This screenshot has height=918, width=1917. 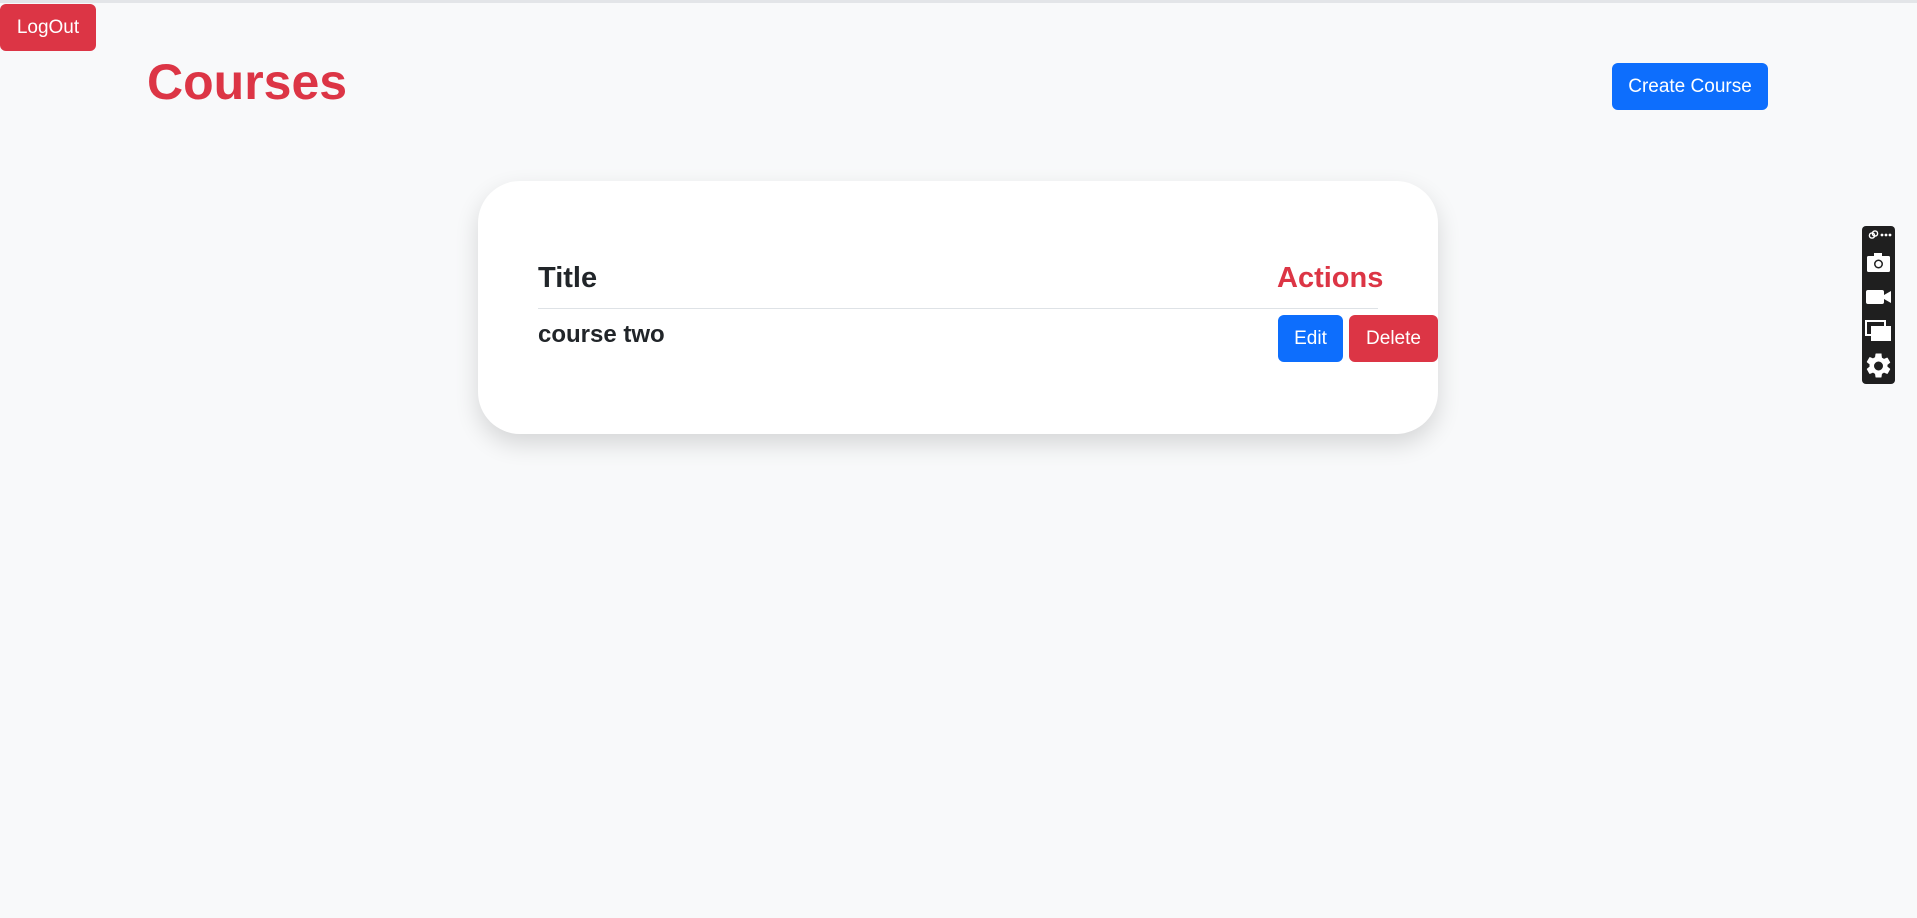 What do you see at coordinates (247, 82) in the screenshot?
I see `page-title: Courses` at bounding box center [247, 82].